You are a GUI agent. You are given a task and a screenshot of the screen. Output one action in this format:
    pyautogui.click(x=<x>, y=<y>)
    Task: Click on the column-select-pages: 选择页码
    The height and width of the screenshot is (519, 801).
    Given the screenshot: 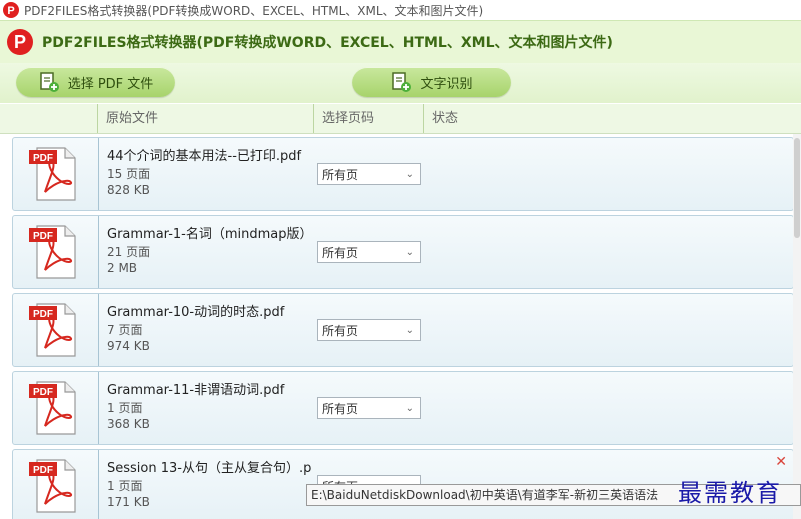 What is the action you would take?
    pyautogui.click(x=368, y=118)
    